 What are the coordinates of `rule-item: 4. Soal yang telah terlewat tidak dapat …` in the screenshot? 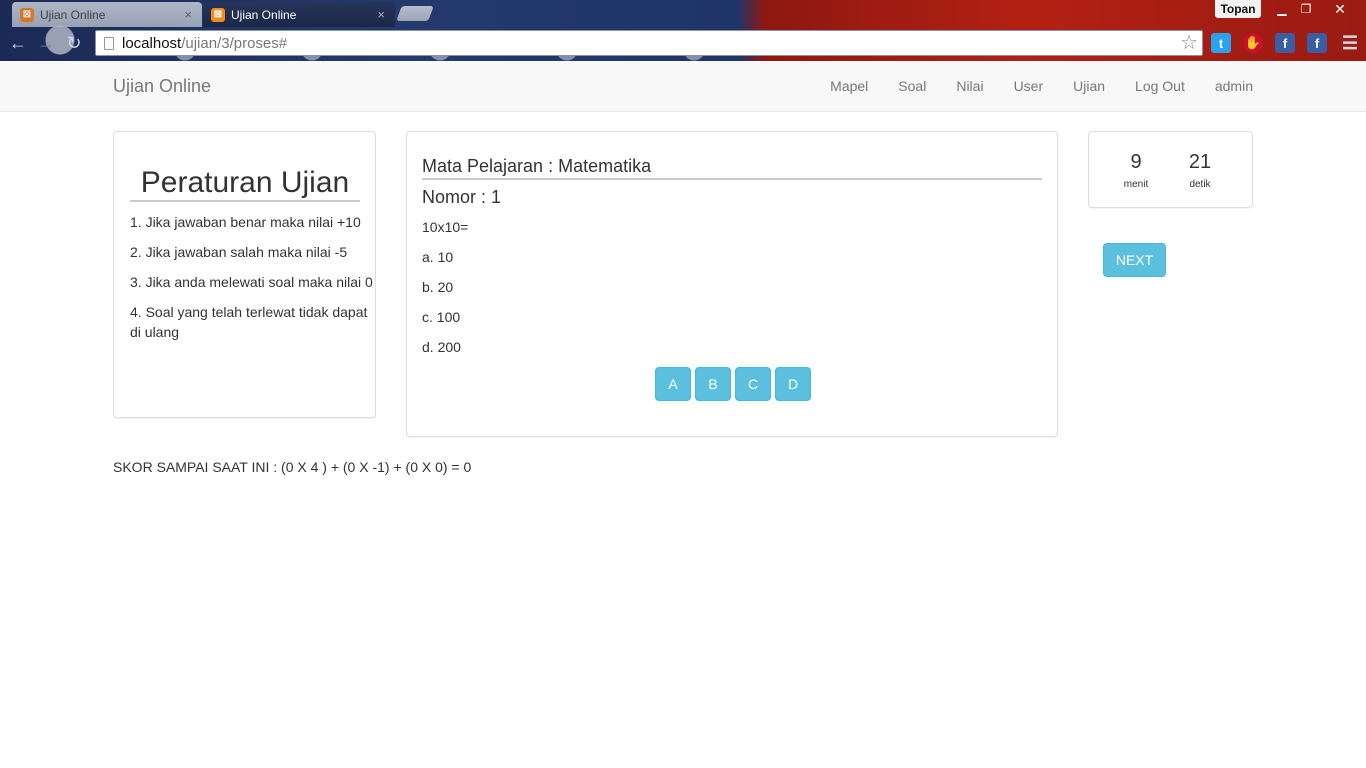 It's located at (249, 322).